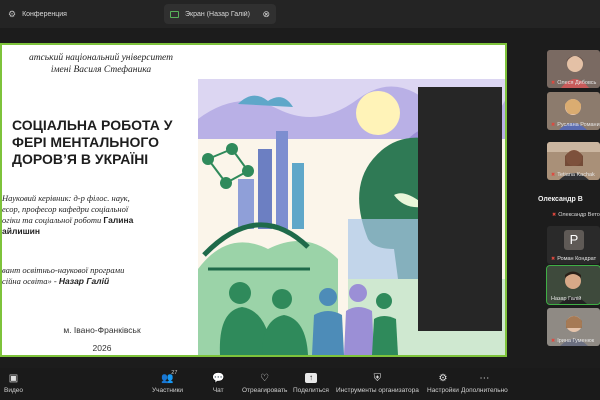 The image size is (600, 400). Describe the element at coordinates (576, 175) in the screenshot. I see `participant-name: Tetiana Kachak` at that location.